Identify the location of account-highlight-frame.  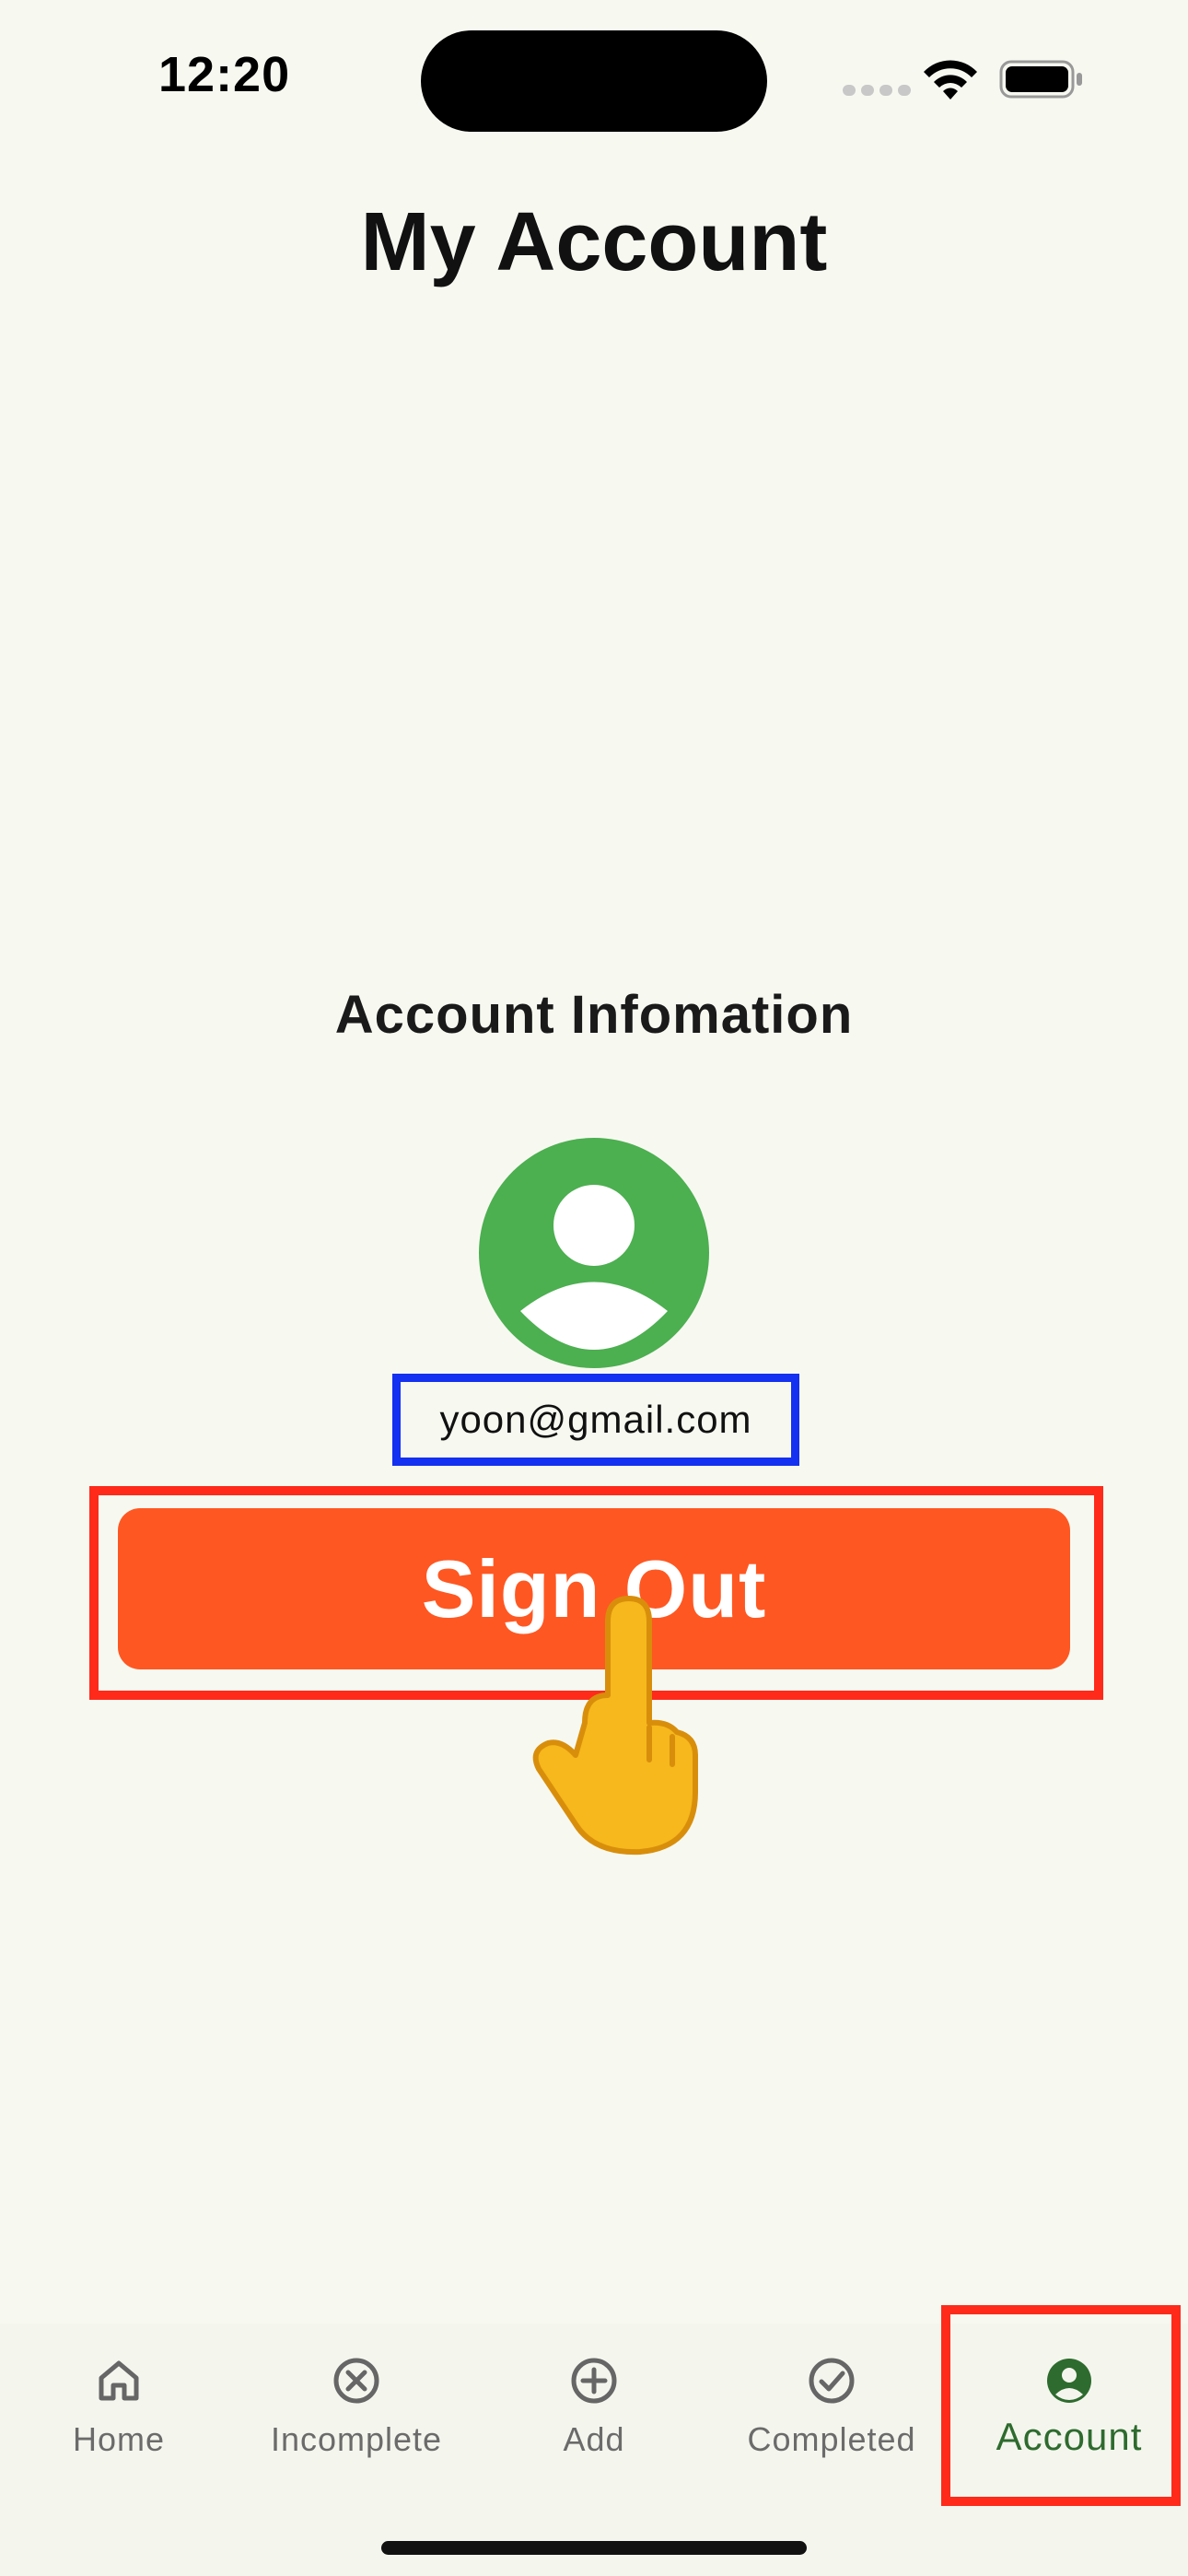
(1061, 2405).